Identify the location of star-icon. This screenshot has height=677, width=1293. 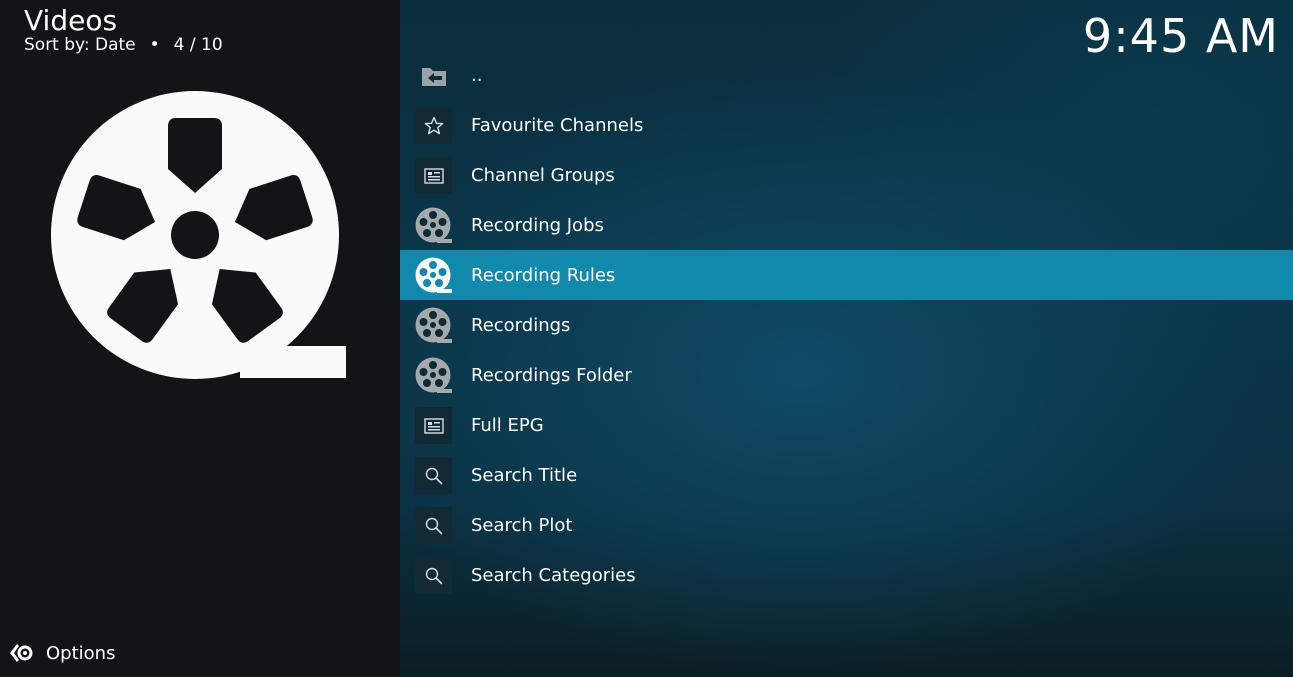
(433, 125).